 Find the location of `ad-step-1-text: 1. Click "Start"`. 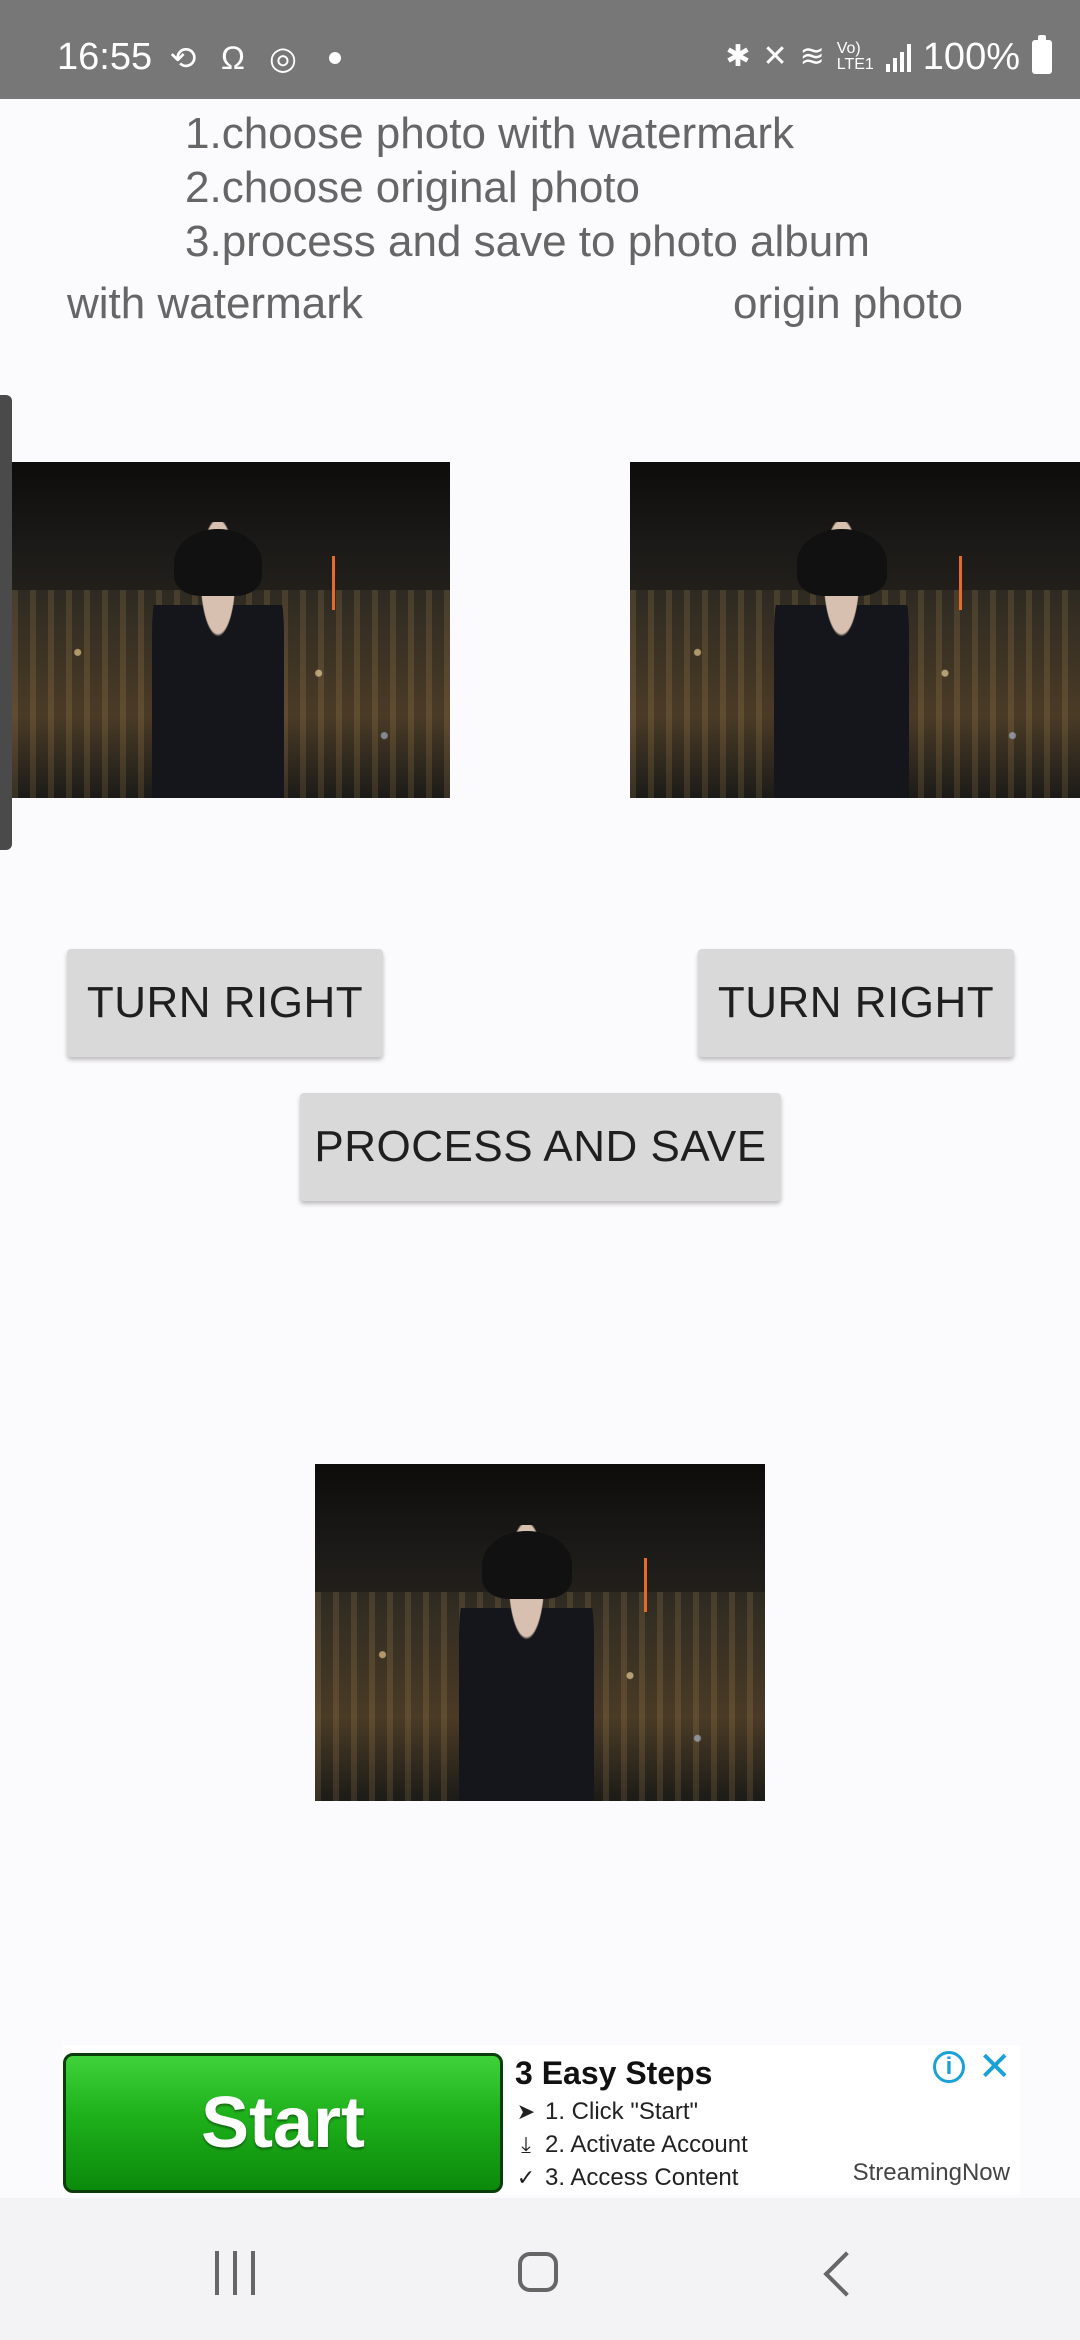

ad-step-1-text: 1. Click "Start" is located at coordinates (622, 2111).